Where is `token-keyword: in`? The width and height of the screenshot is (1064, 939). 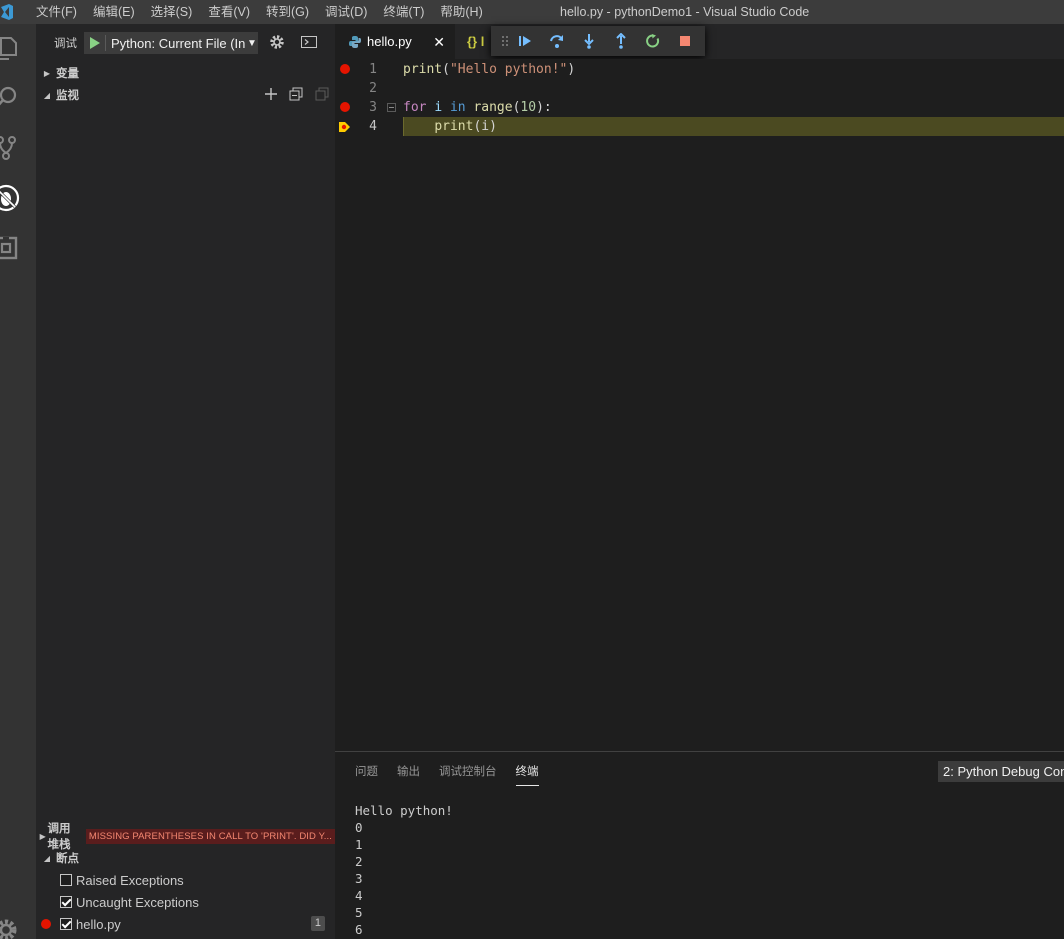
token-keyword: in is located at coordinates (457, 107).